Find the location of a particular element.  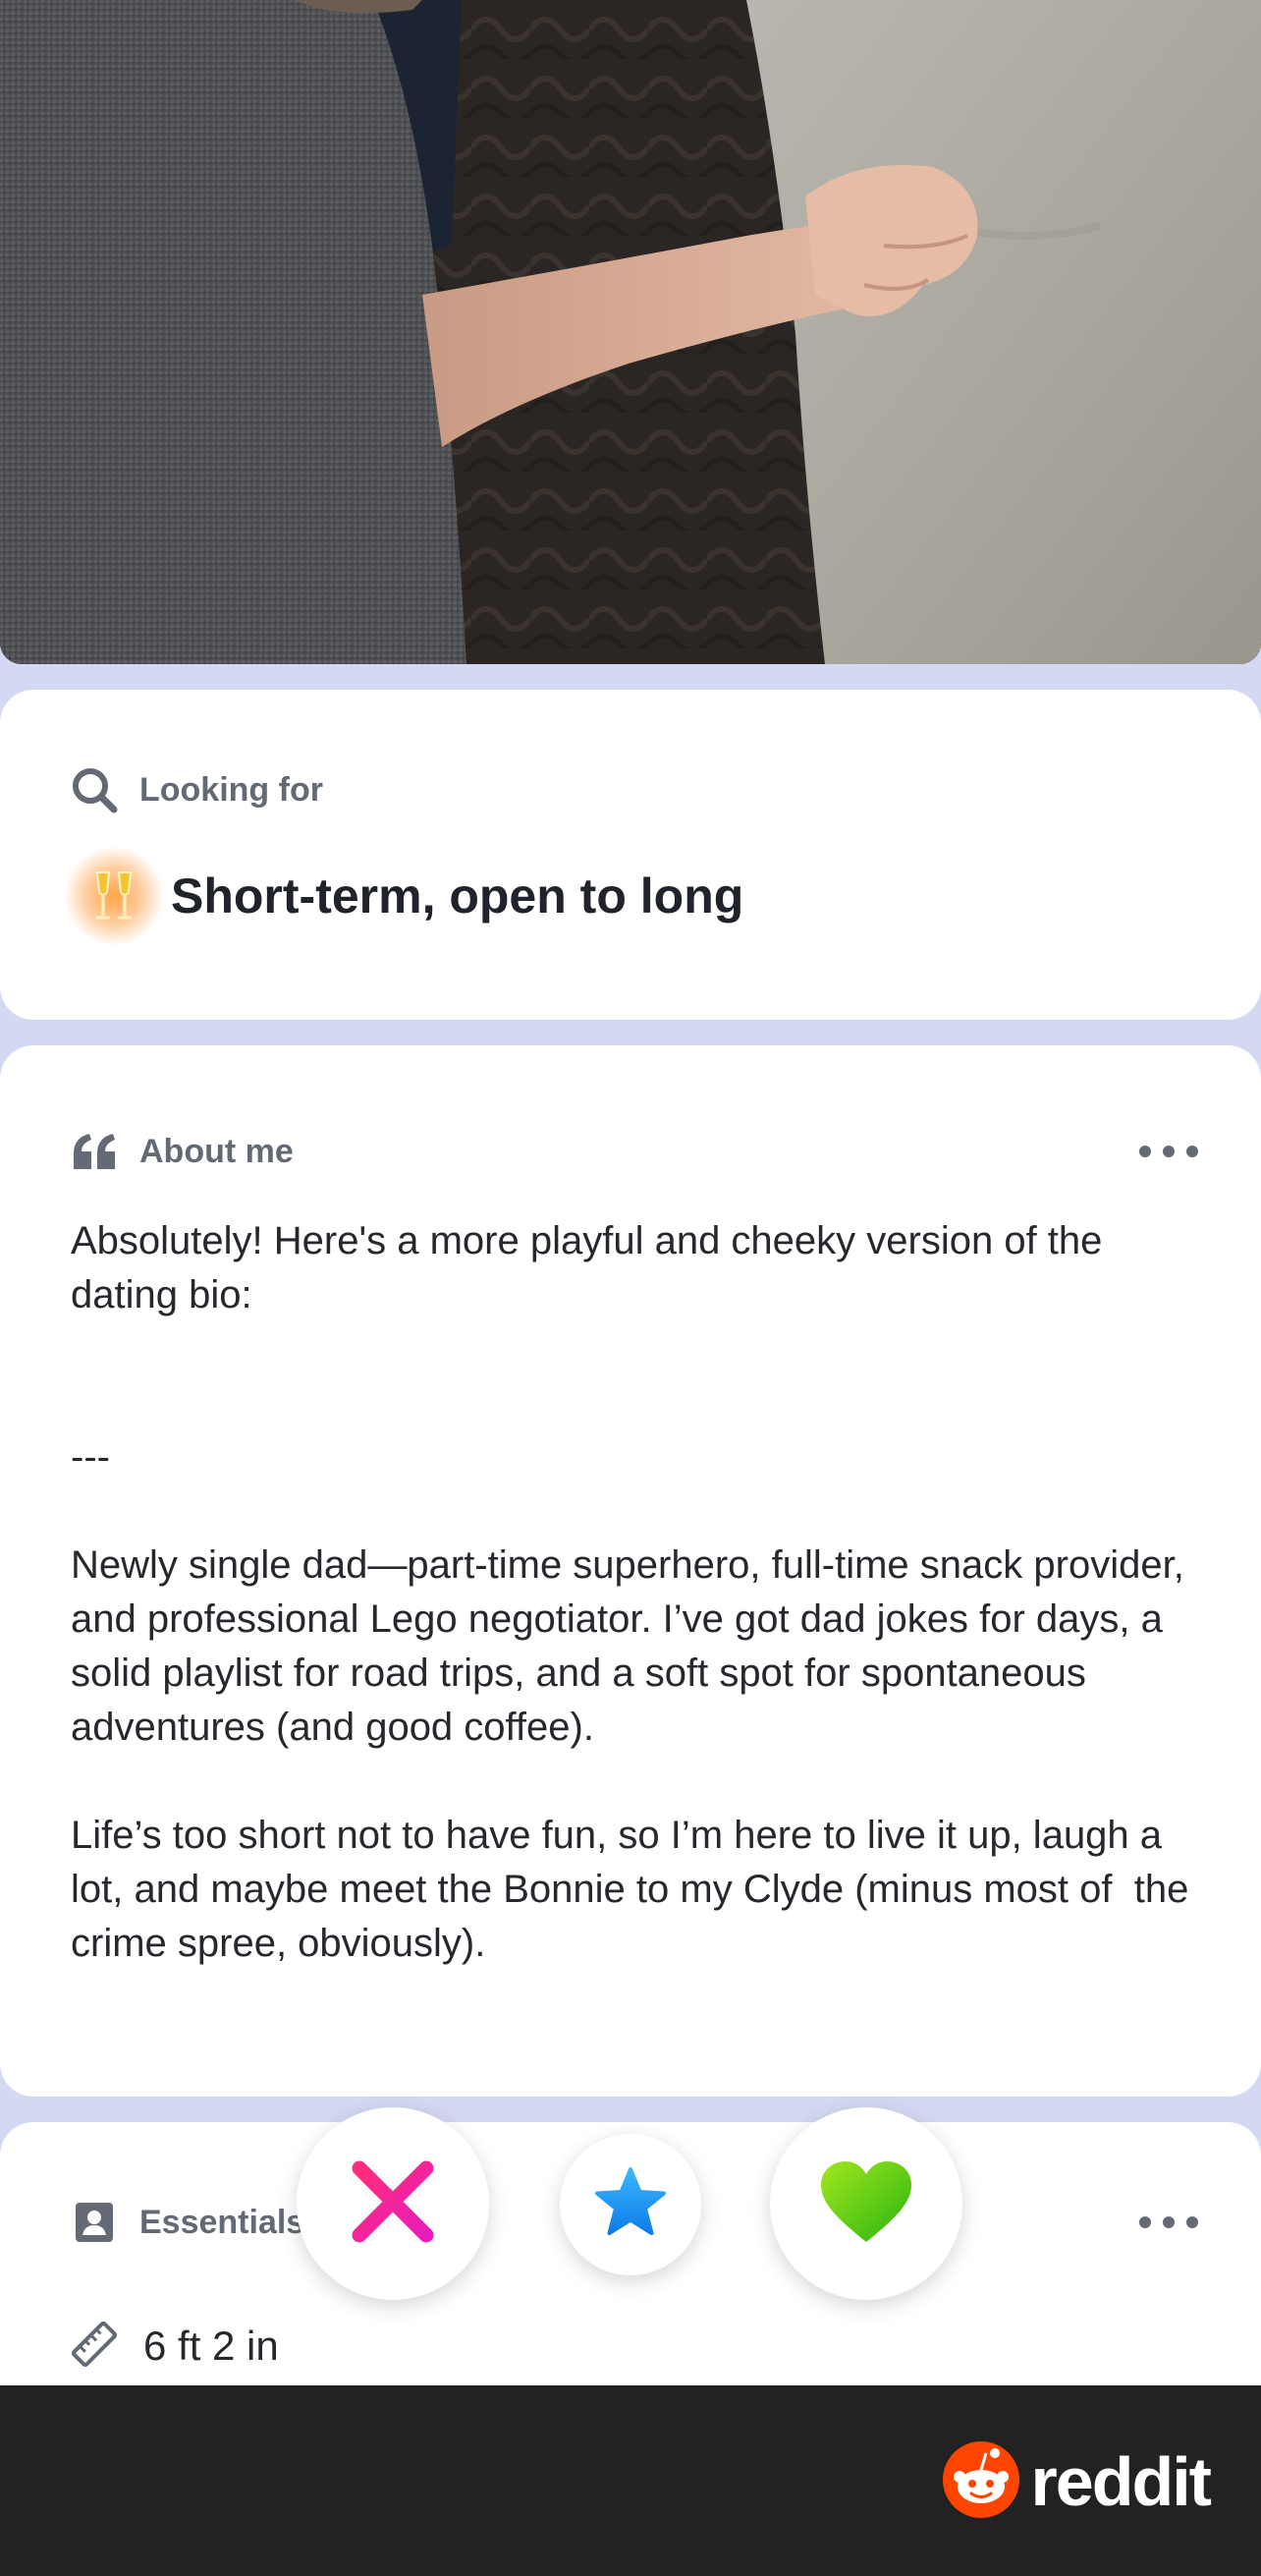

x-icon is located at coordinates (393, 2204).